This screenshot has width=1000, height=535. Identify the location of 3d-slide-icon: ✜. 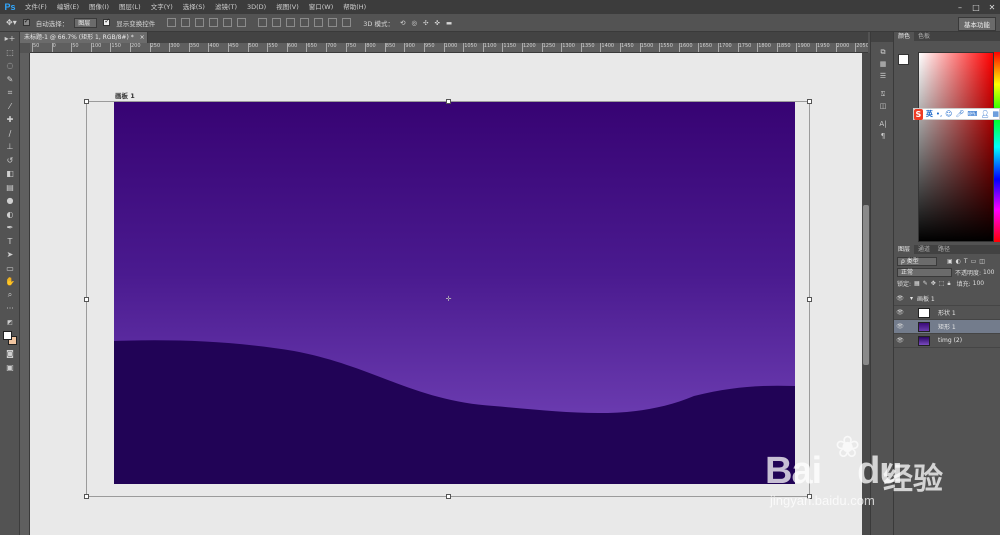
(437, 23).